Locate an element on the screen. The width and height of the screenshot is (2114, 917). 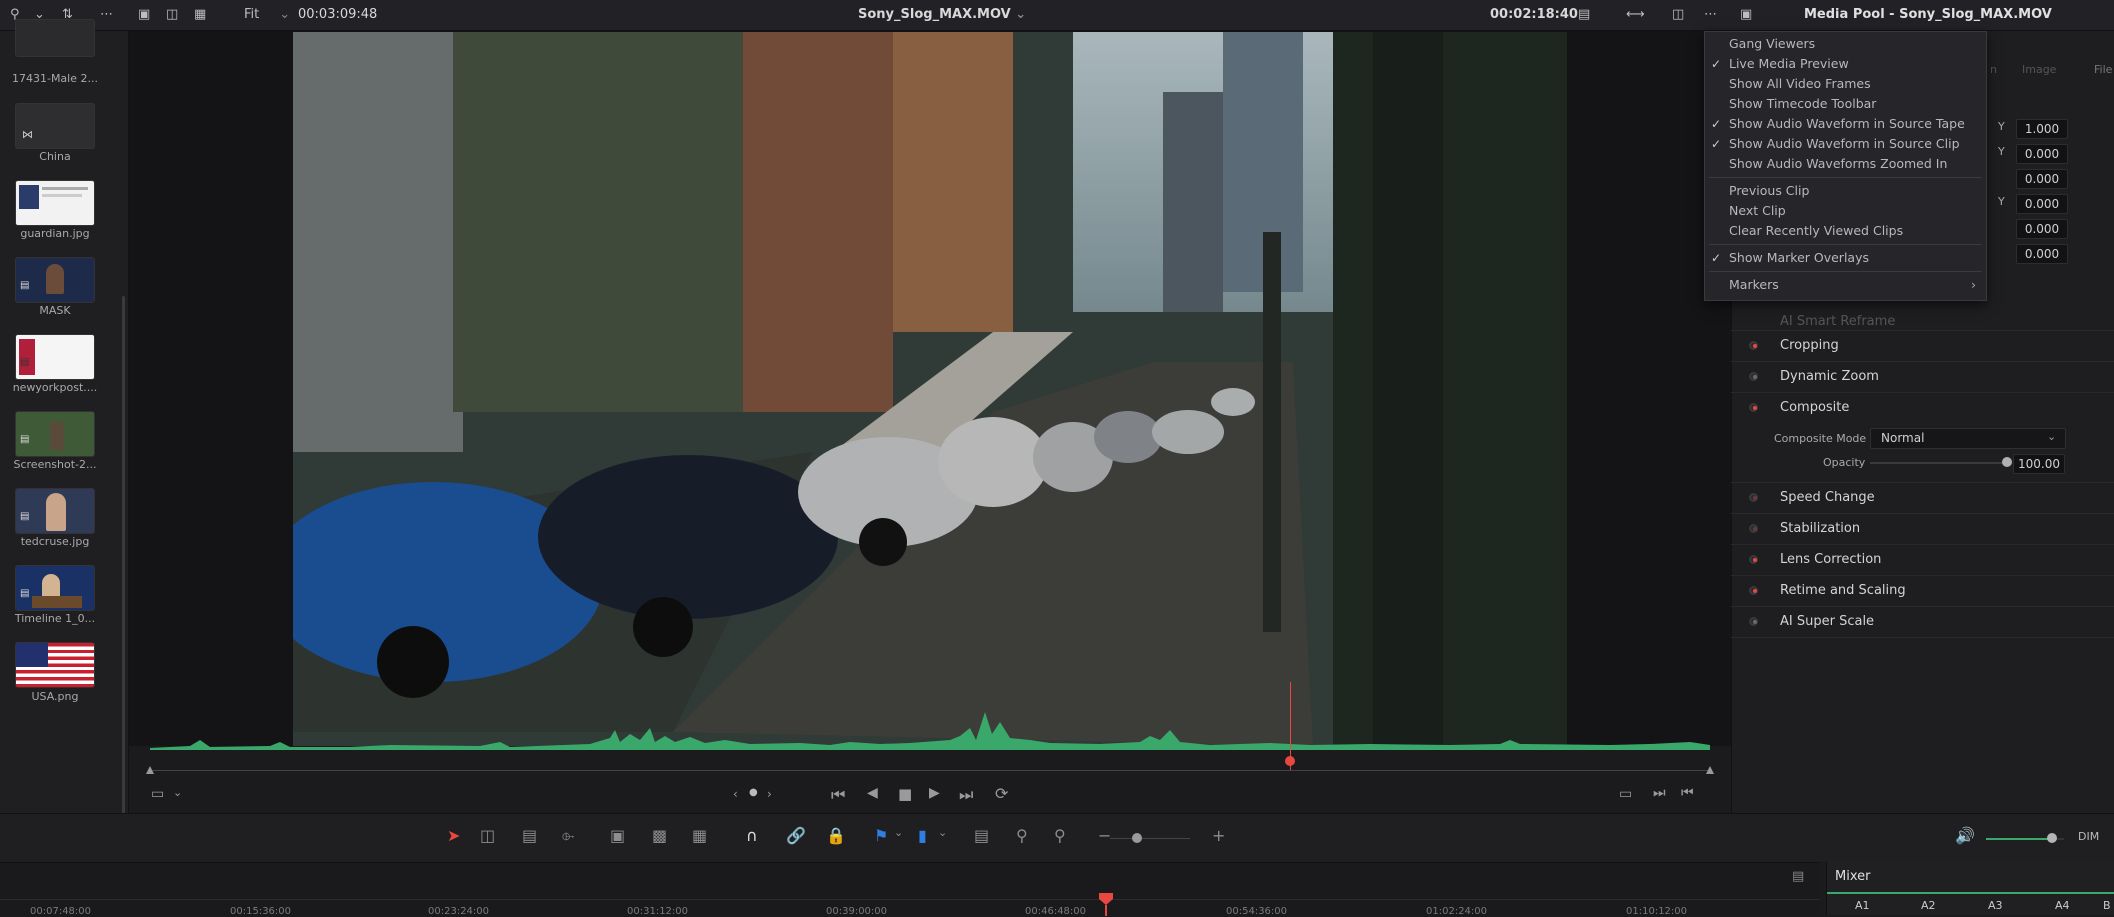
menu-item-next-clip: Next Clip is located at coordinates (1845, 211).